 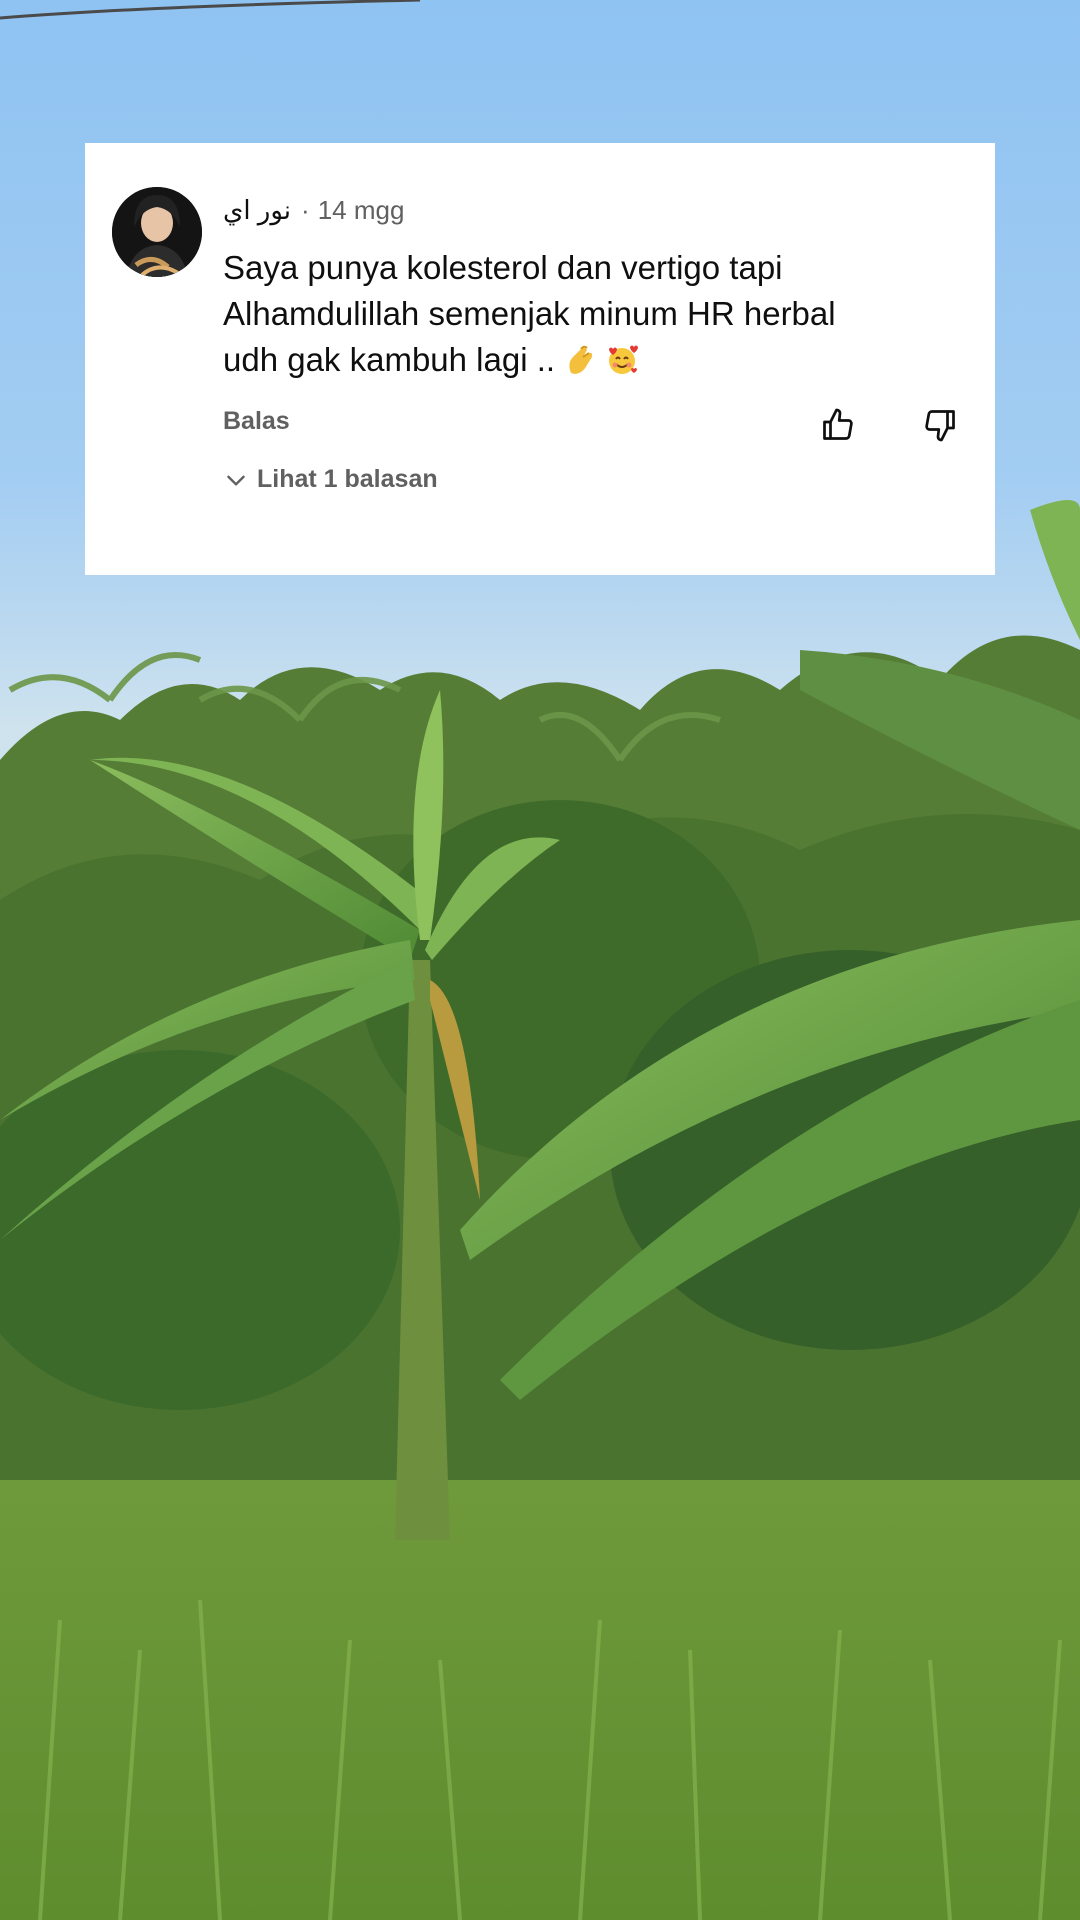 I want to click on dislike-button, so click(x=940, y=425).